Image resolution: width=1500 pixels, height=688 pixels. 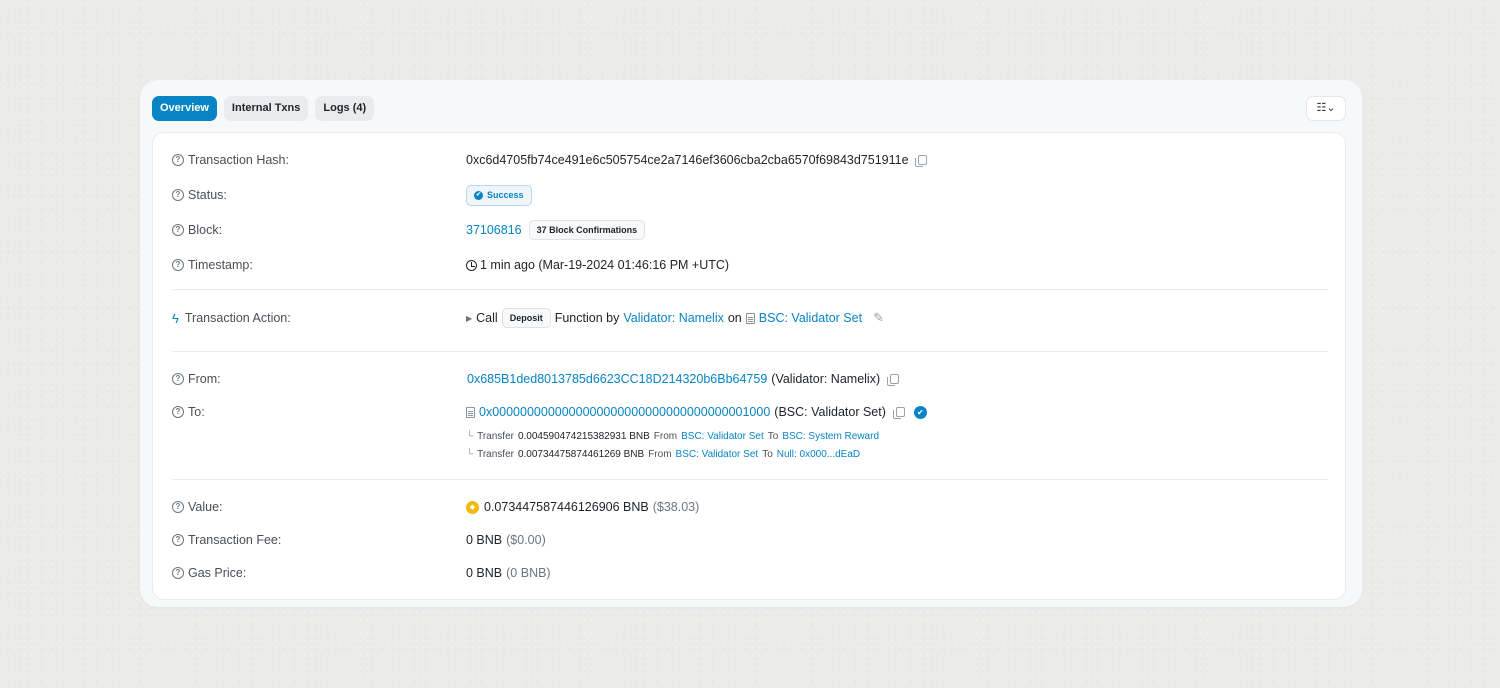 What do you see at coordinates (830, 436) in the screenshot?
I see `transfer-to-link: BSC: System Reward` at bounding box center [830, 436].